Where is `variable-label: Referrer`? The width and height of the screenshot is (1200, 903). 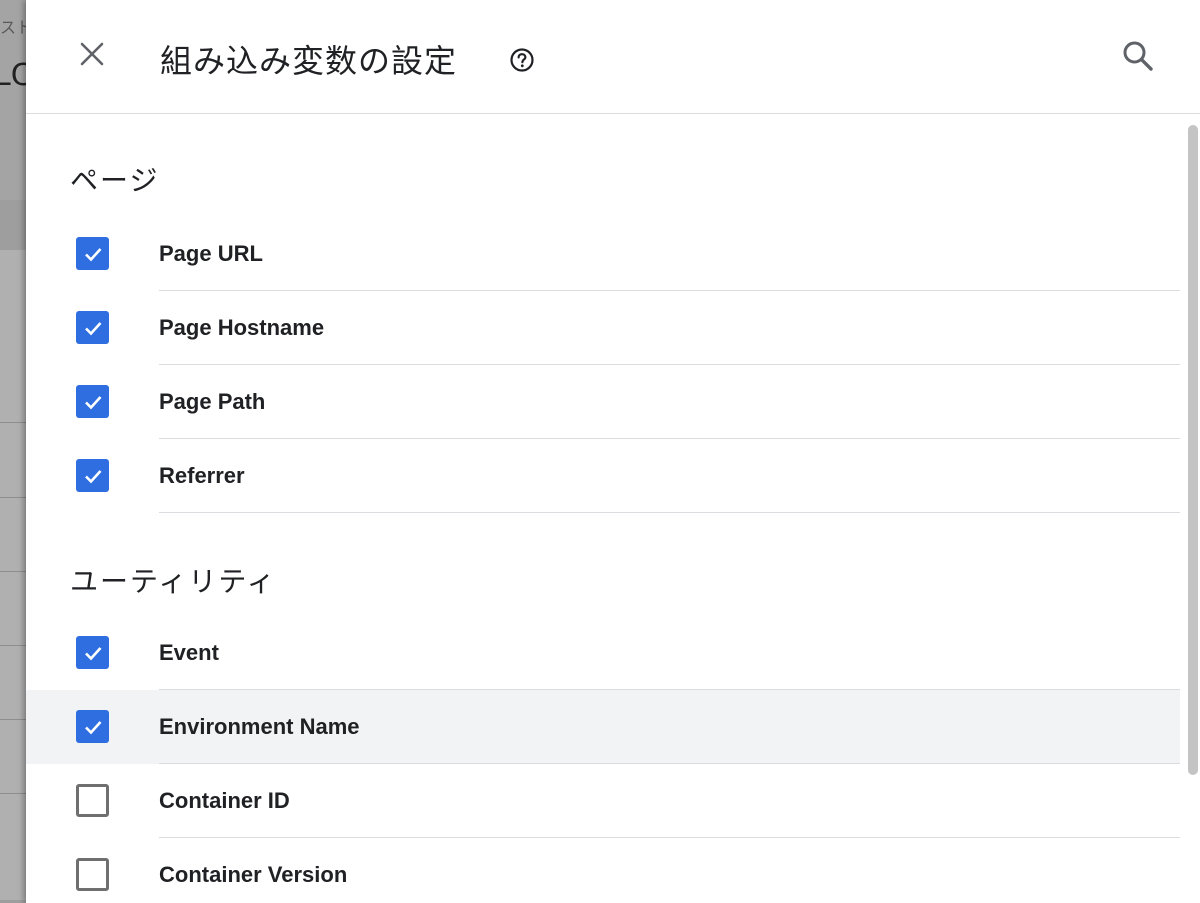 variable-label: Referrer is located at coordinates (202, 475).